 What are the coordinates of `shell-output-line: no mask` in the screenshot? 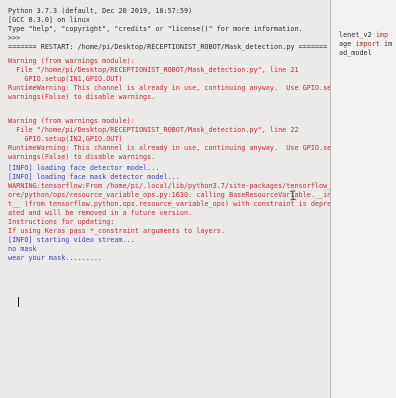 It's located at (22, 249).